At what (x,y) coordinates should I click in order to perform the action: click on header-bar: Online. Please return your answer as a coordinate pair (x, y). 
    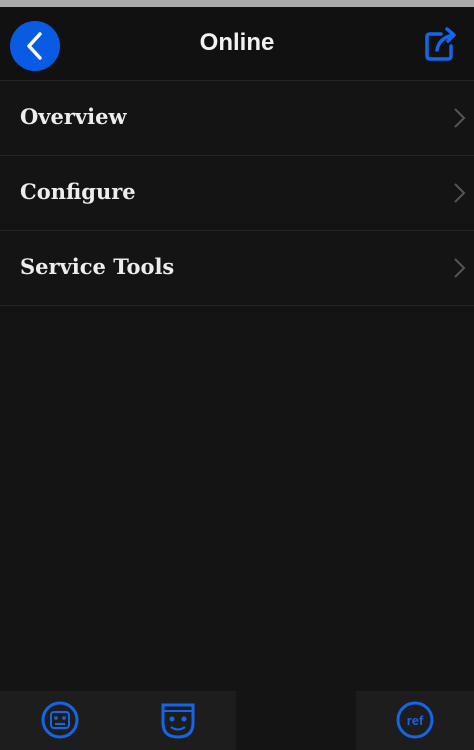
    Looking at the image, I should click on (237, 44).